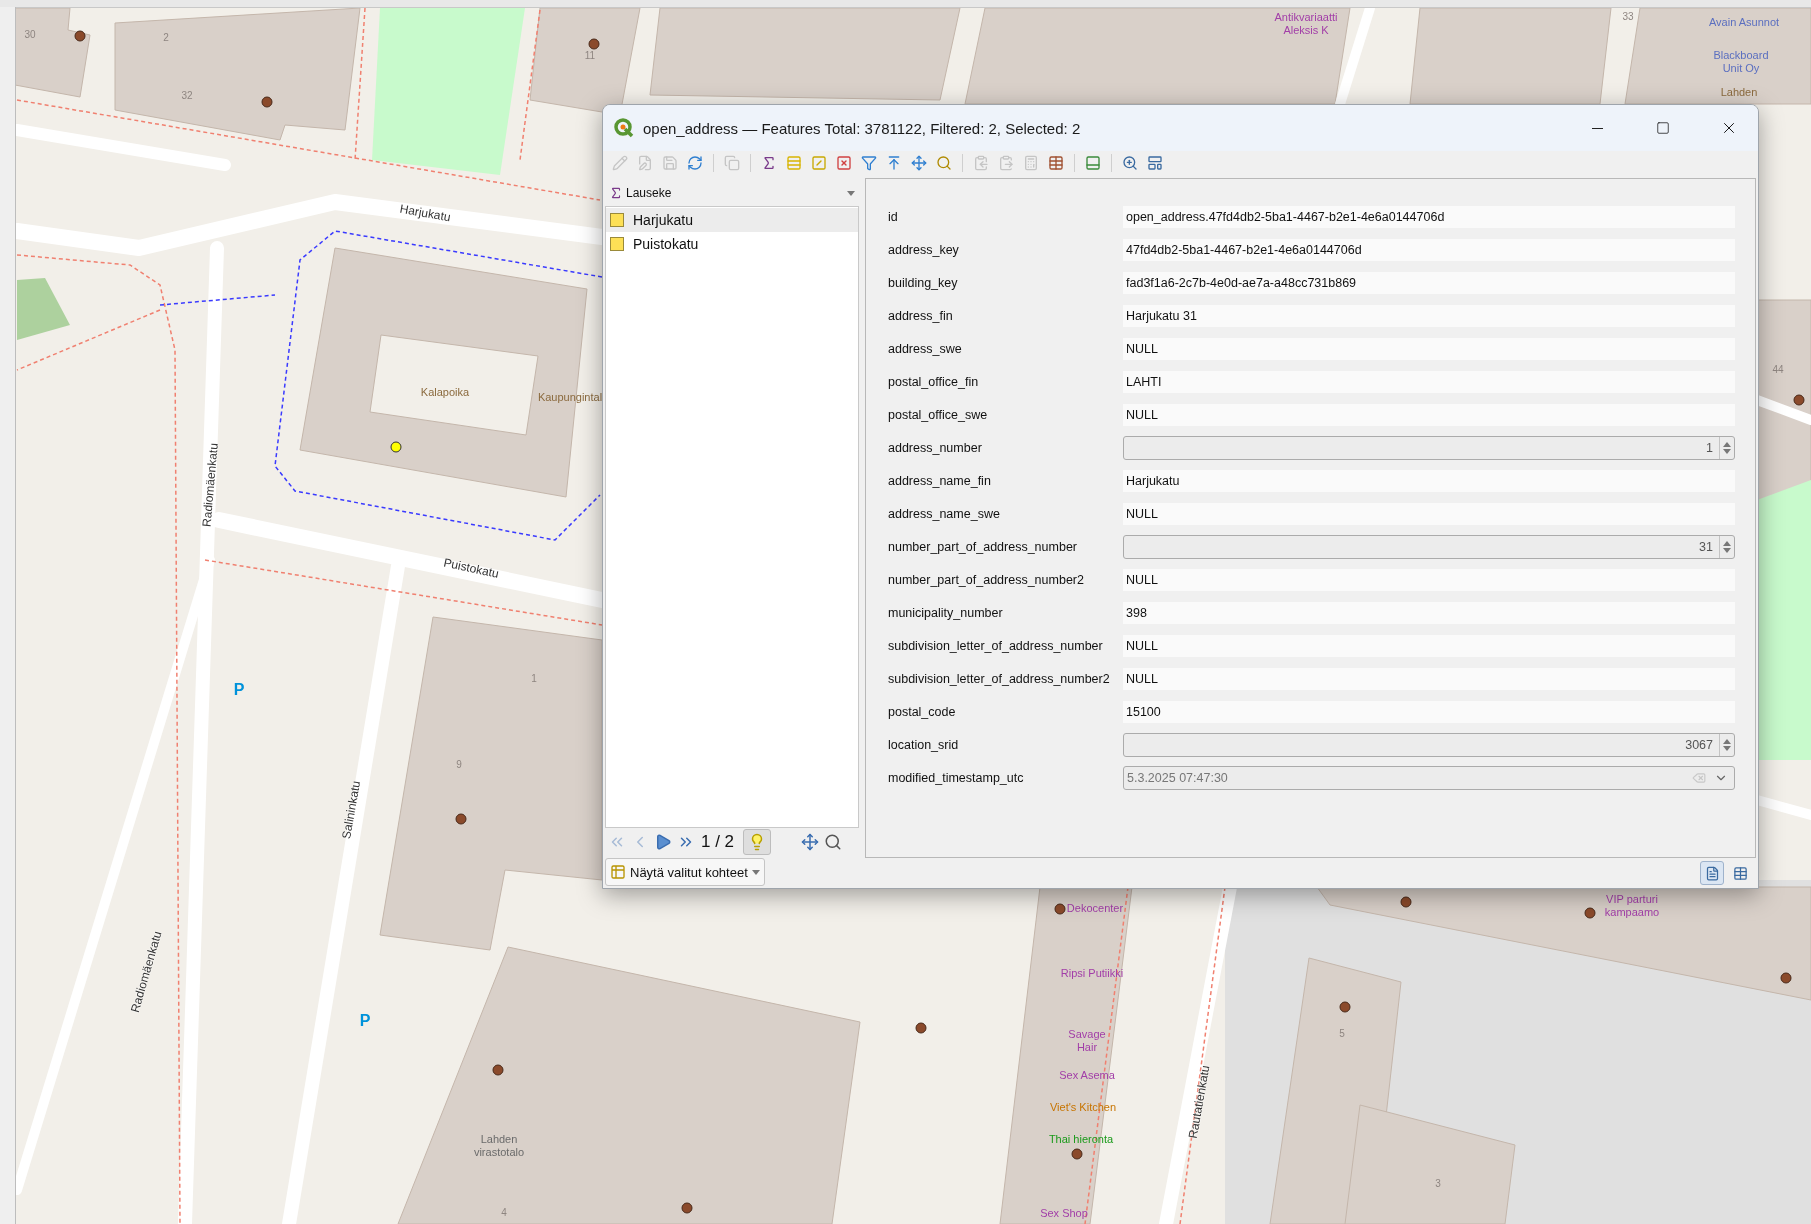  I want to click on deselect-icon, so click(844, 162).